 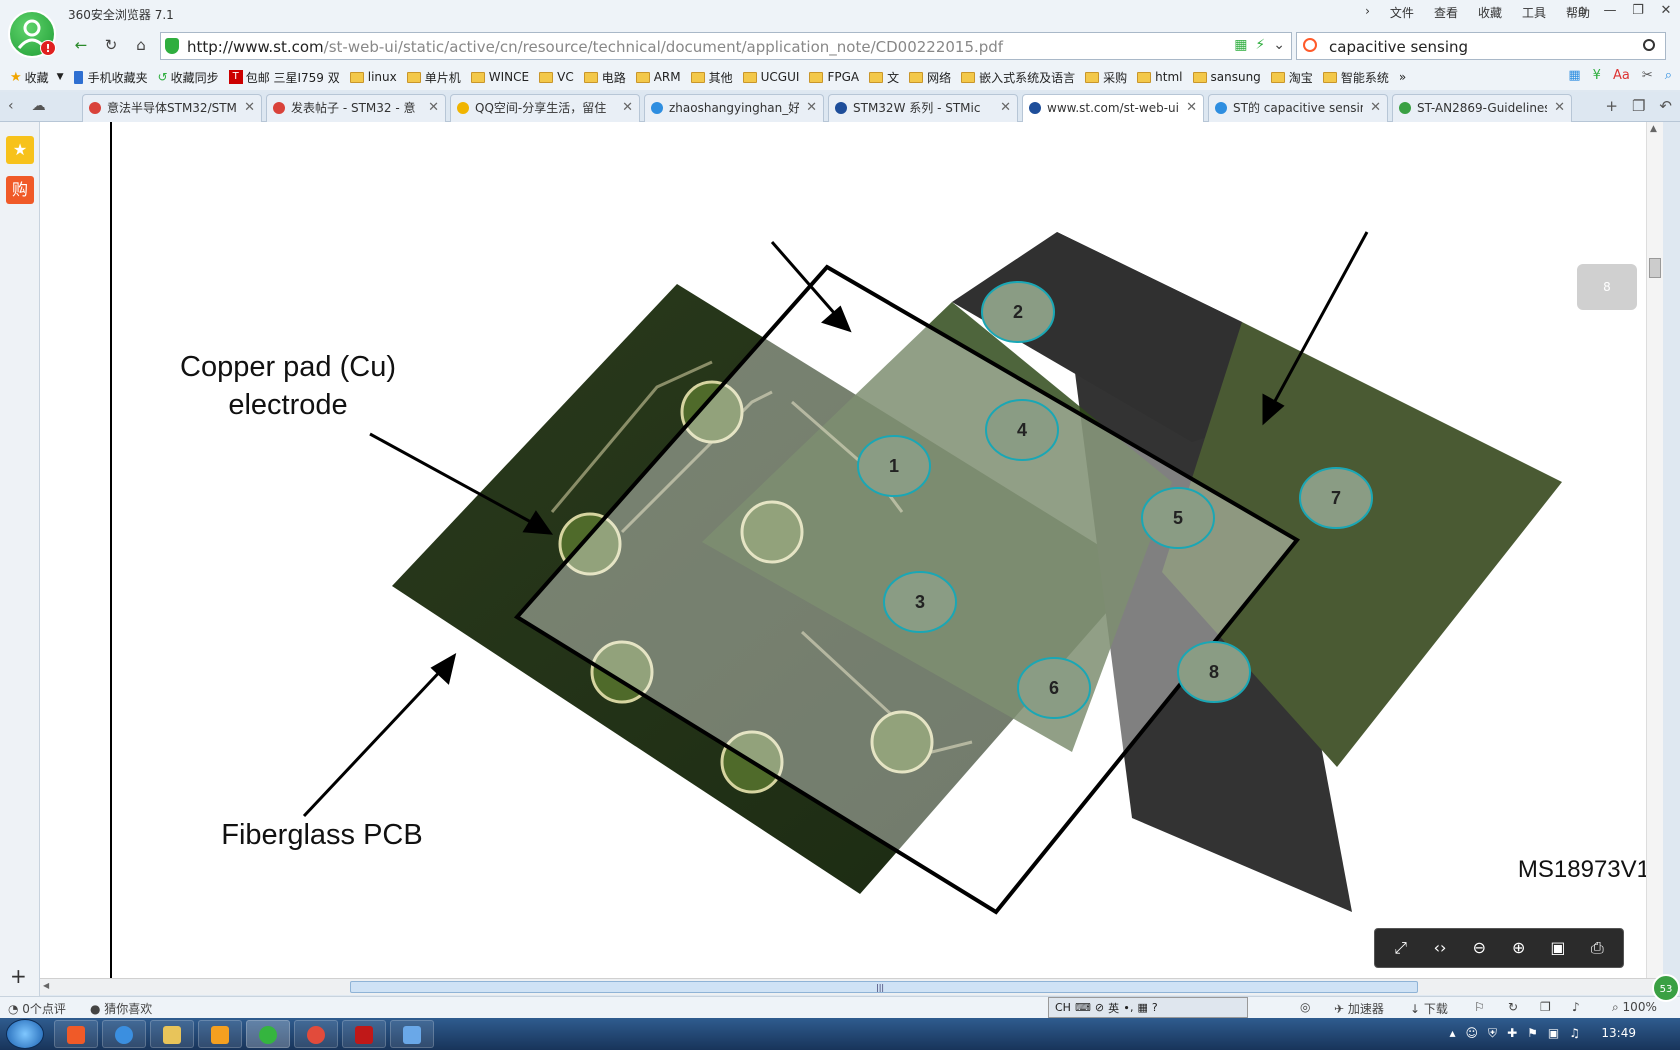 I want to click on sidebar-add-icon: +, so click(x=18, y=976).